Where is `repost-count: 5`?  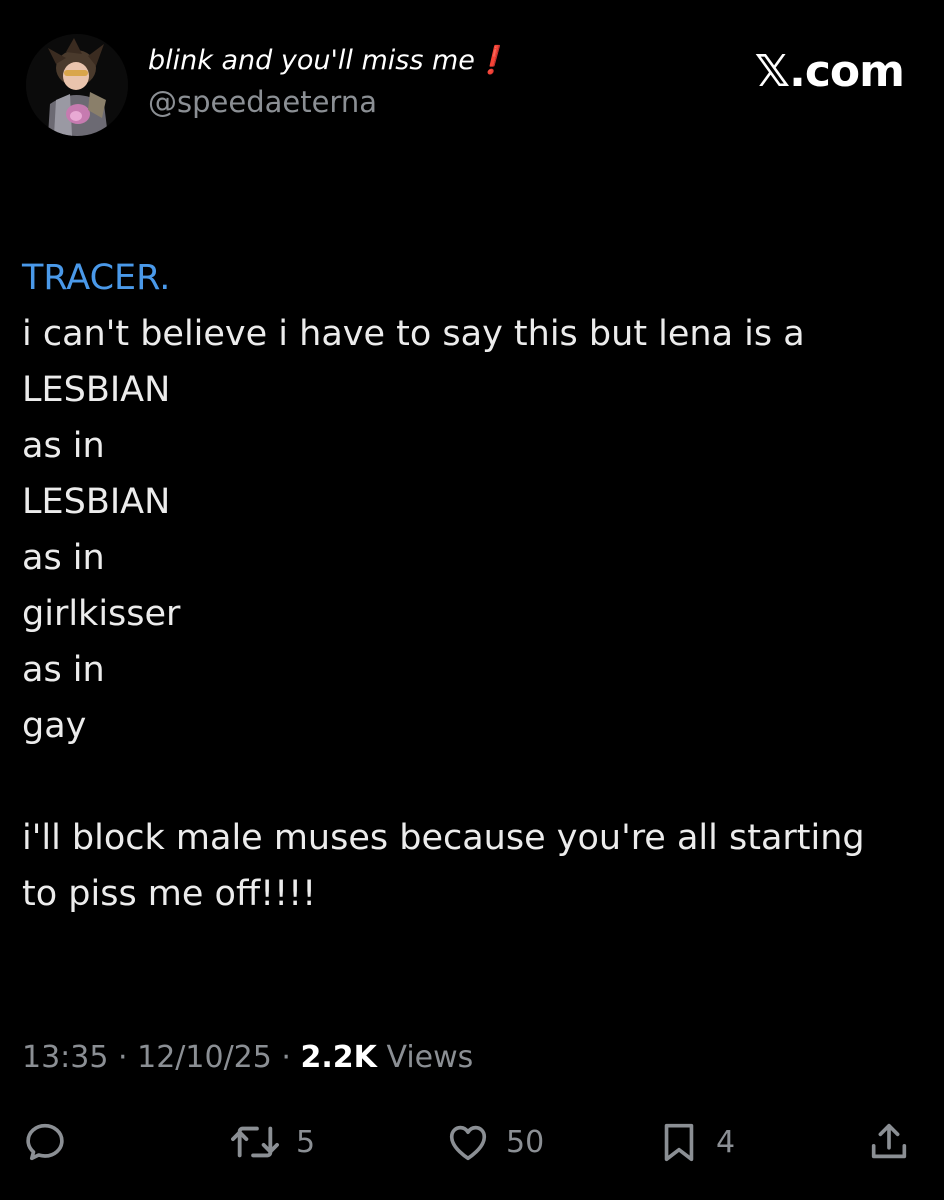
repost-count: 5 is located at coordinates (306, 1142).